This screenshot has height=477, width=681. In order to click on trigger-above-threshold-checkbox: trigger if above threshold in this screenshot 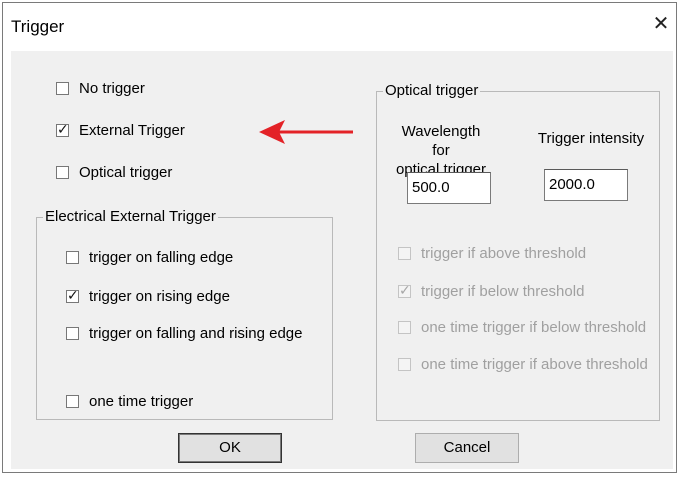, I will do `click(492, 253)`.